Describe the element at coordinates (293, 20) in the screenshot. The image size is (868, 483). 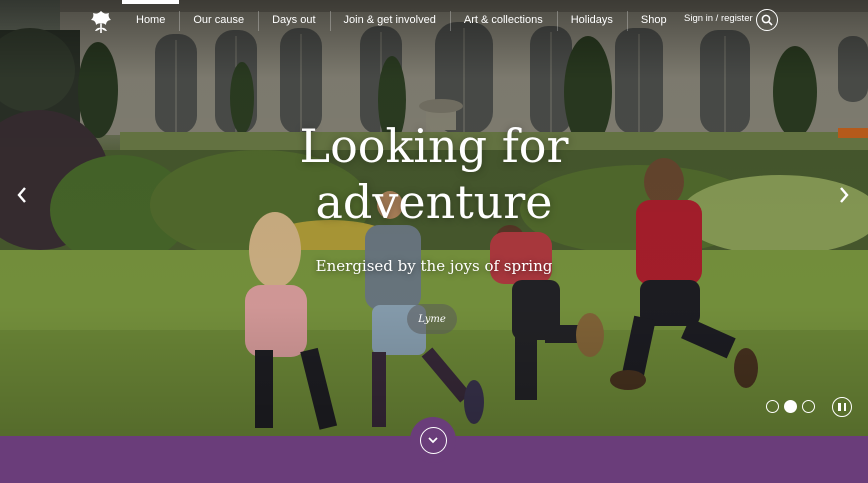
I see `nav-days-out: Days out` at that location.